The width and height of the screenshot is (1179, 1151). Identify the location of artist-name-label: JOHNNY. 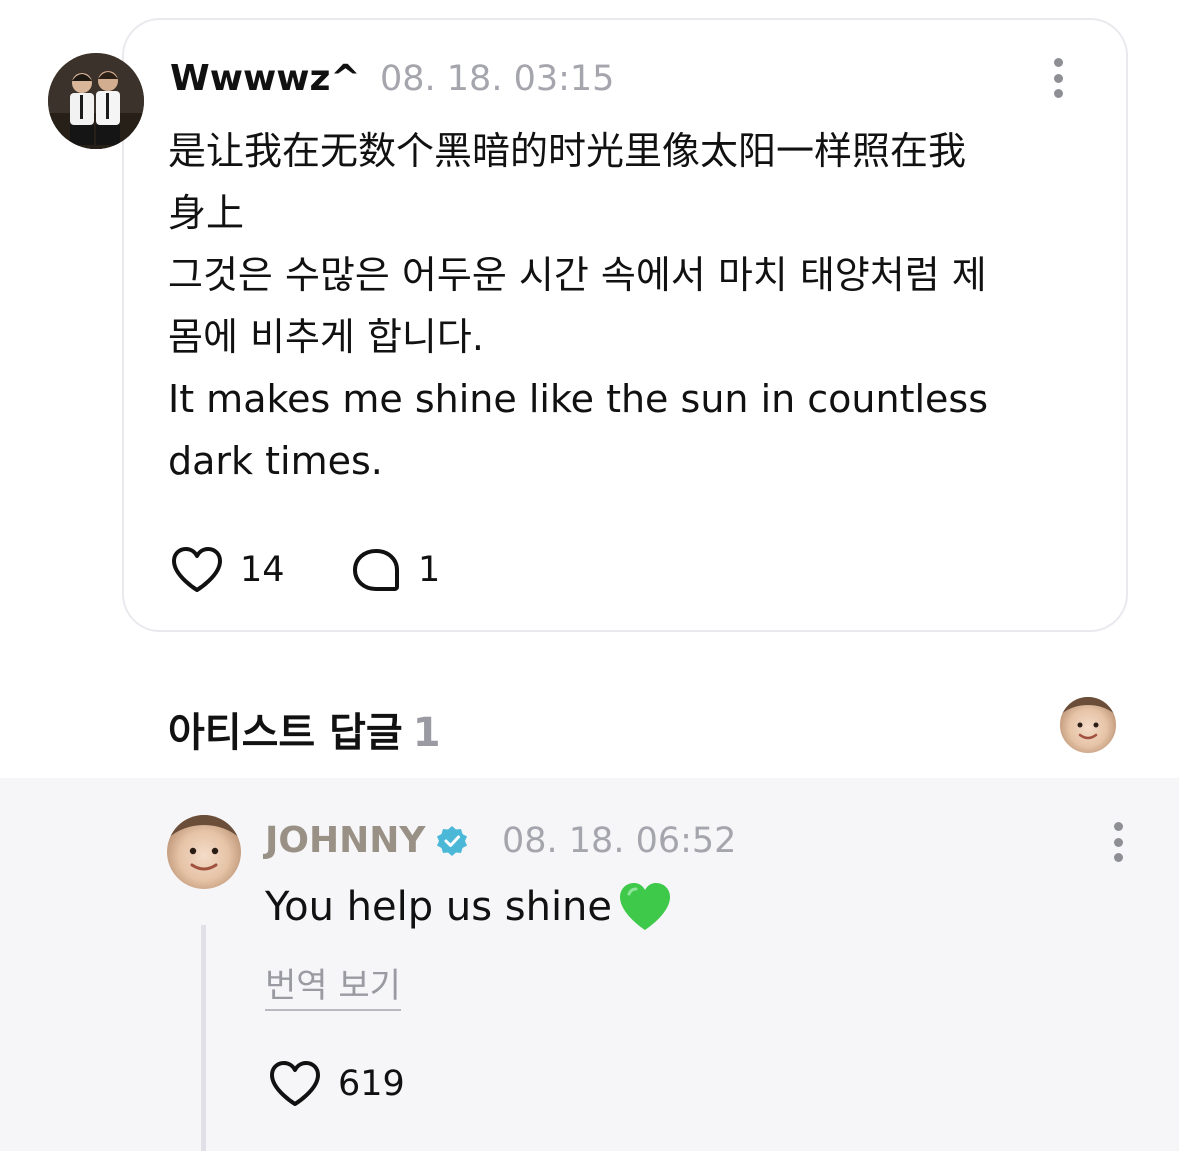
(345, 840).